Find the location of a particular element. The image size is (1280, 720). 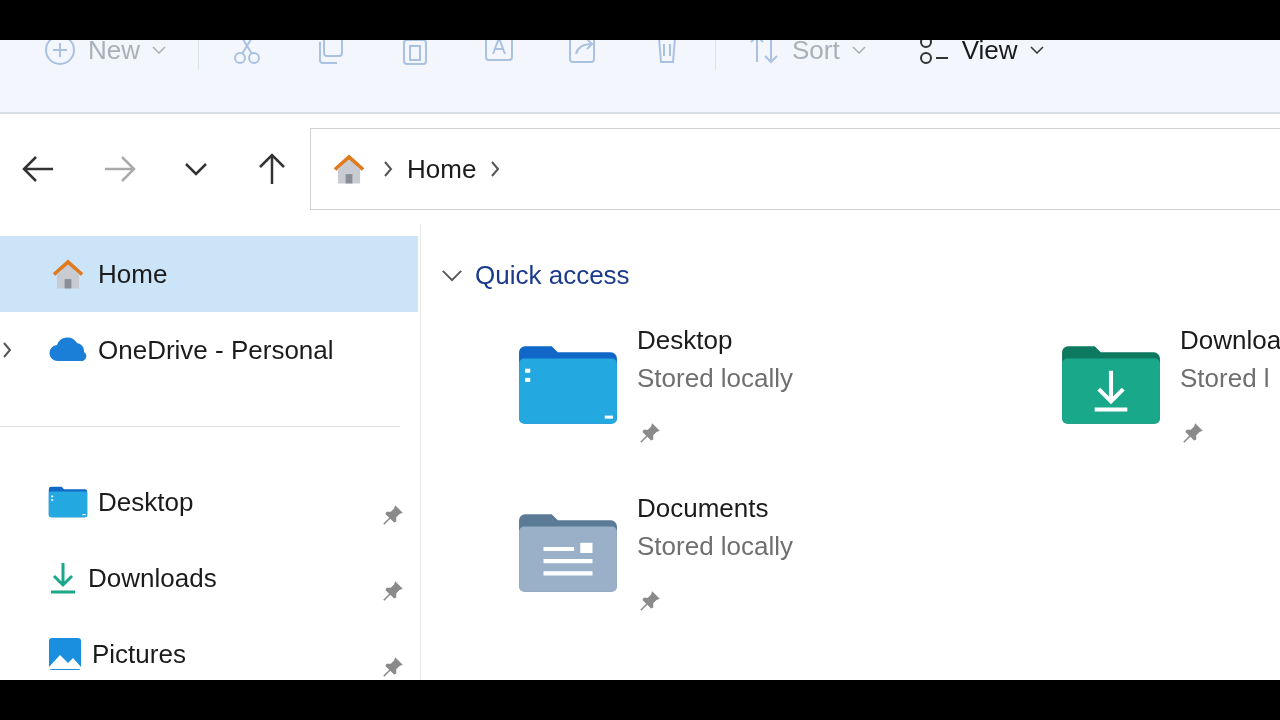

download-icon is located at coordinates (63, 578).